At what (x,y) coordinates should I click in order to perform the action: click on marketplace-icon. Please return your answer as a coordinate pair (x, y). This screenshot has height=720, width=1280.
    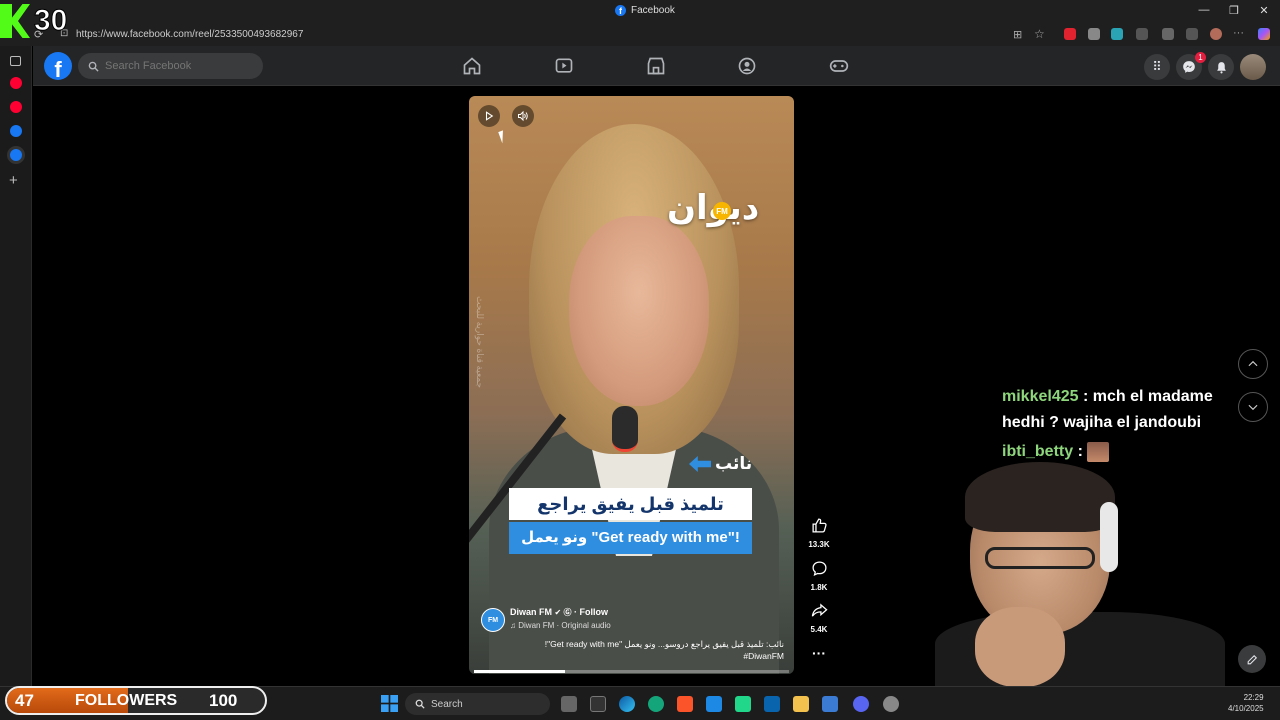
    Looking at the image, I should click on (656, 66).